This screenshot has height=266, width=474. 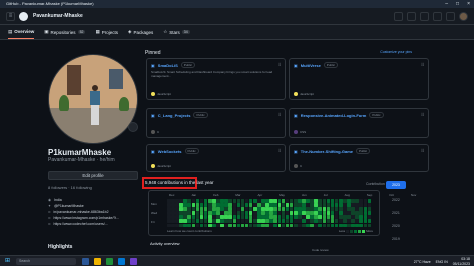 What do you see at coordinates (463, 16) in the screenshot?
I see `avatar-small` at bounding box center [463, 16].